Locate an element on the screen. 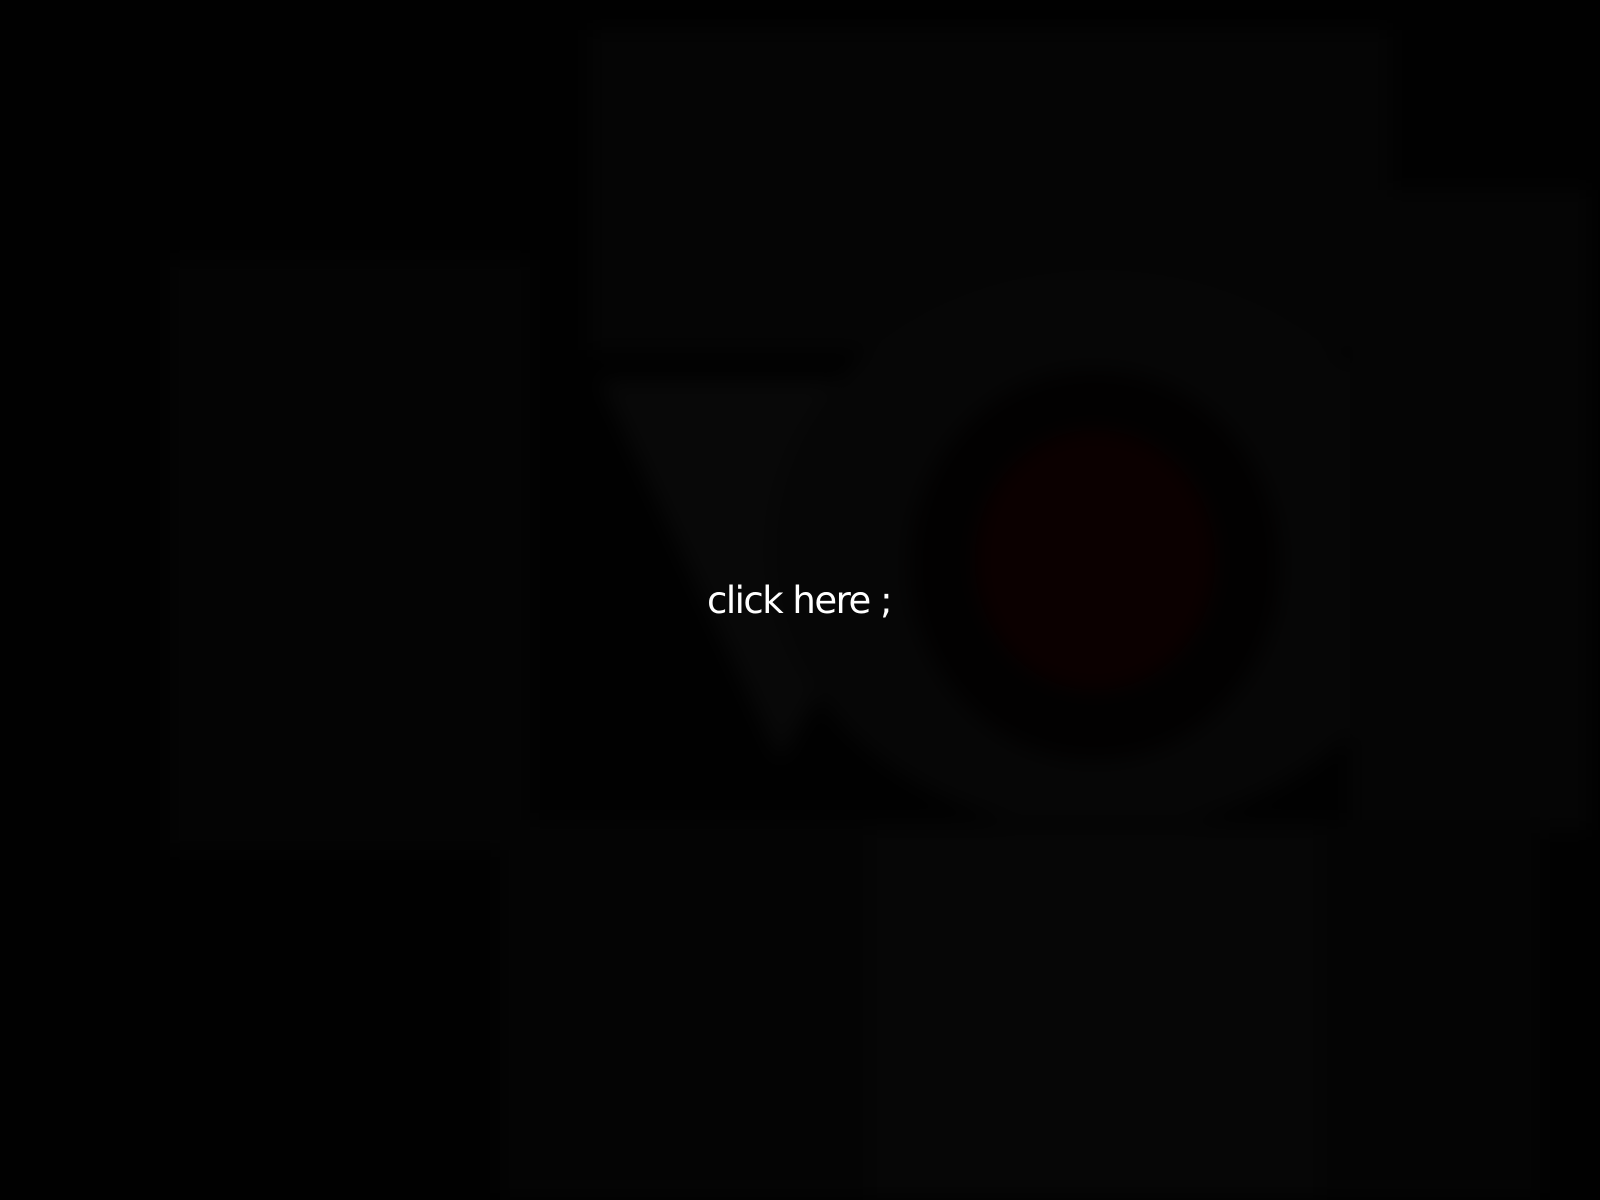 The image size is (1600, 1200). background-block-bottom-inner is located at coordinates (1095, 1015).